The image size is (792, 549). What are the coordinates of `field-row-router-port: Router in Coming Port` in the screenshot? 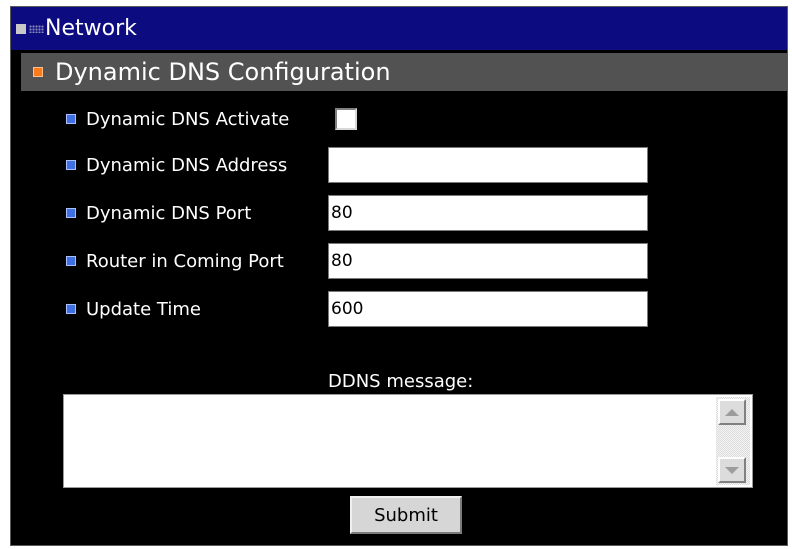 It's located at (399, 261).